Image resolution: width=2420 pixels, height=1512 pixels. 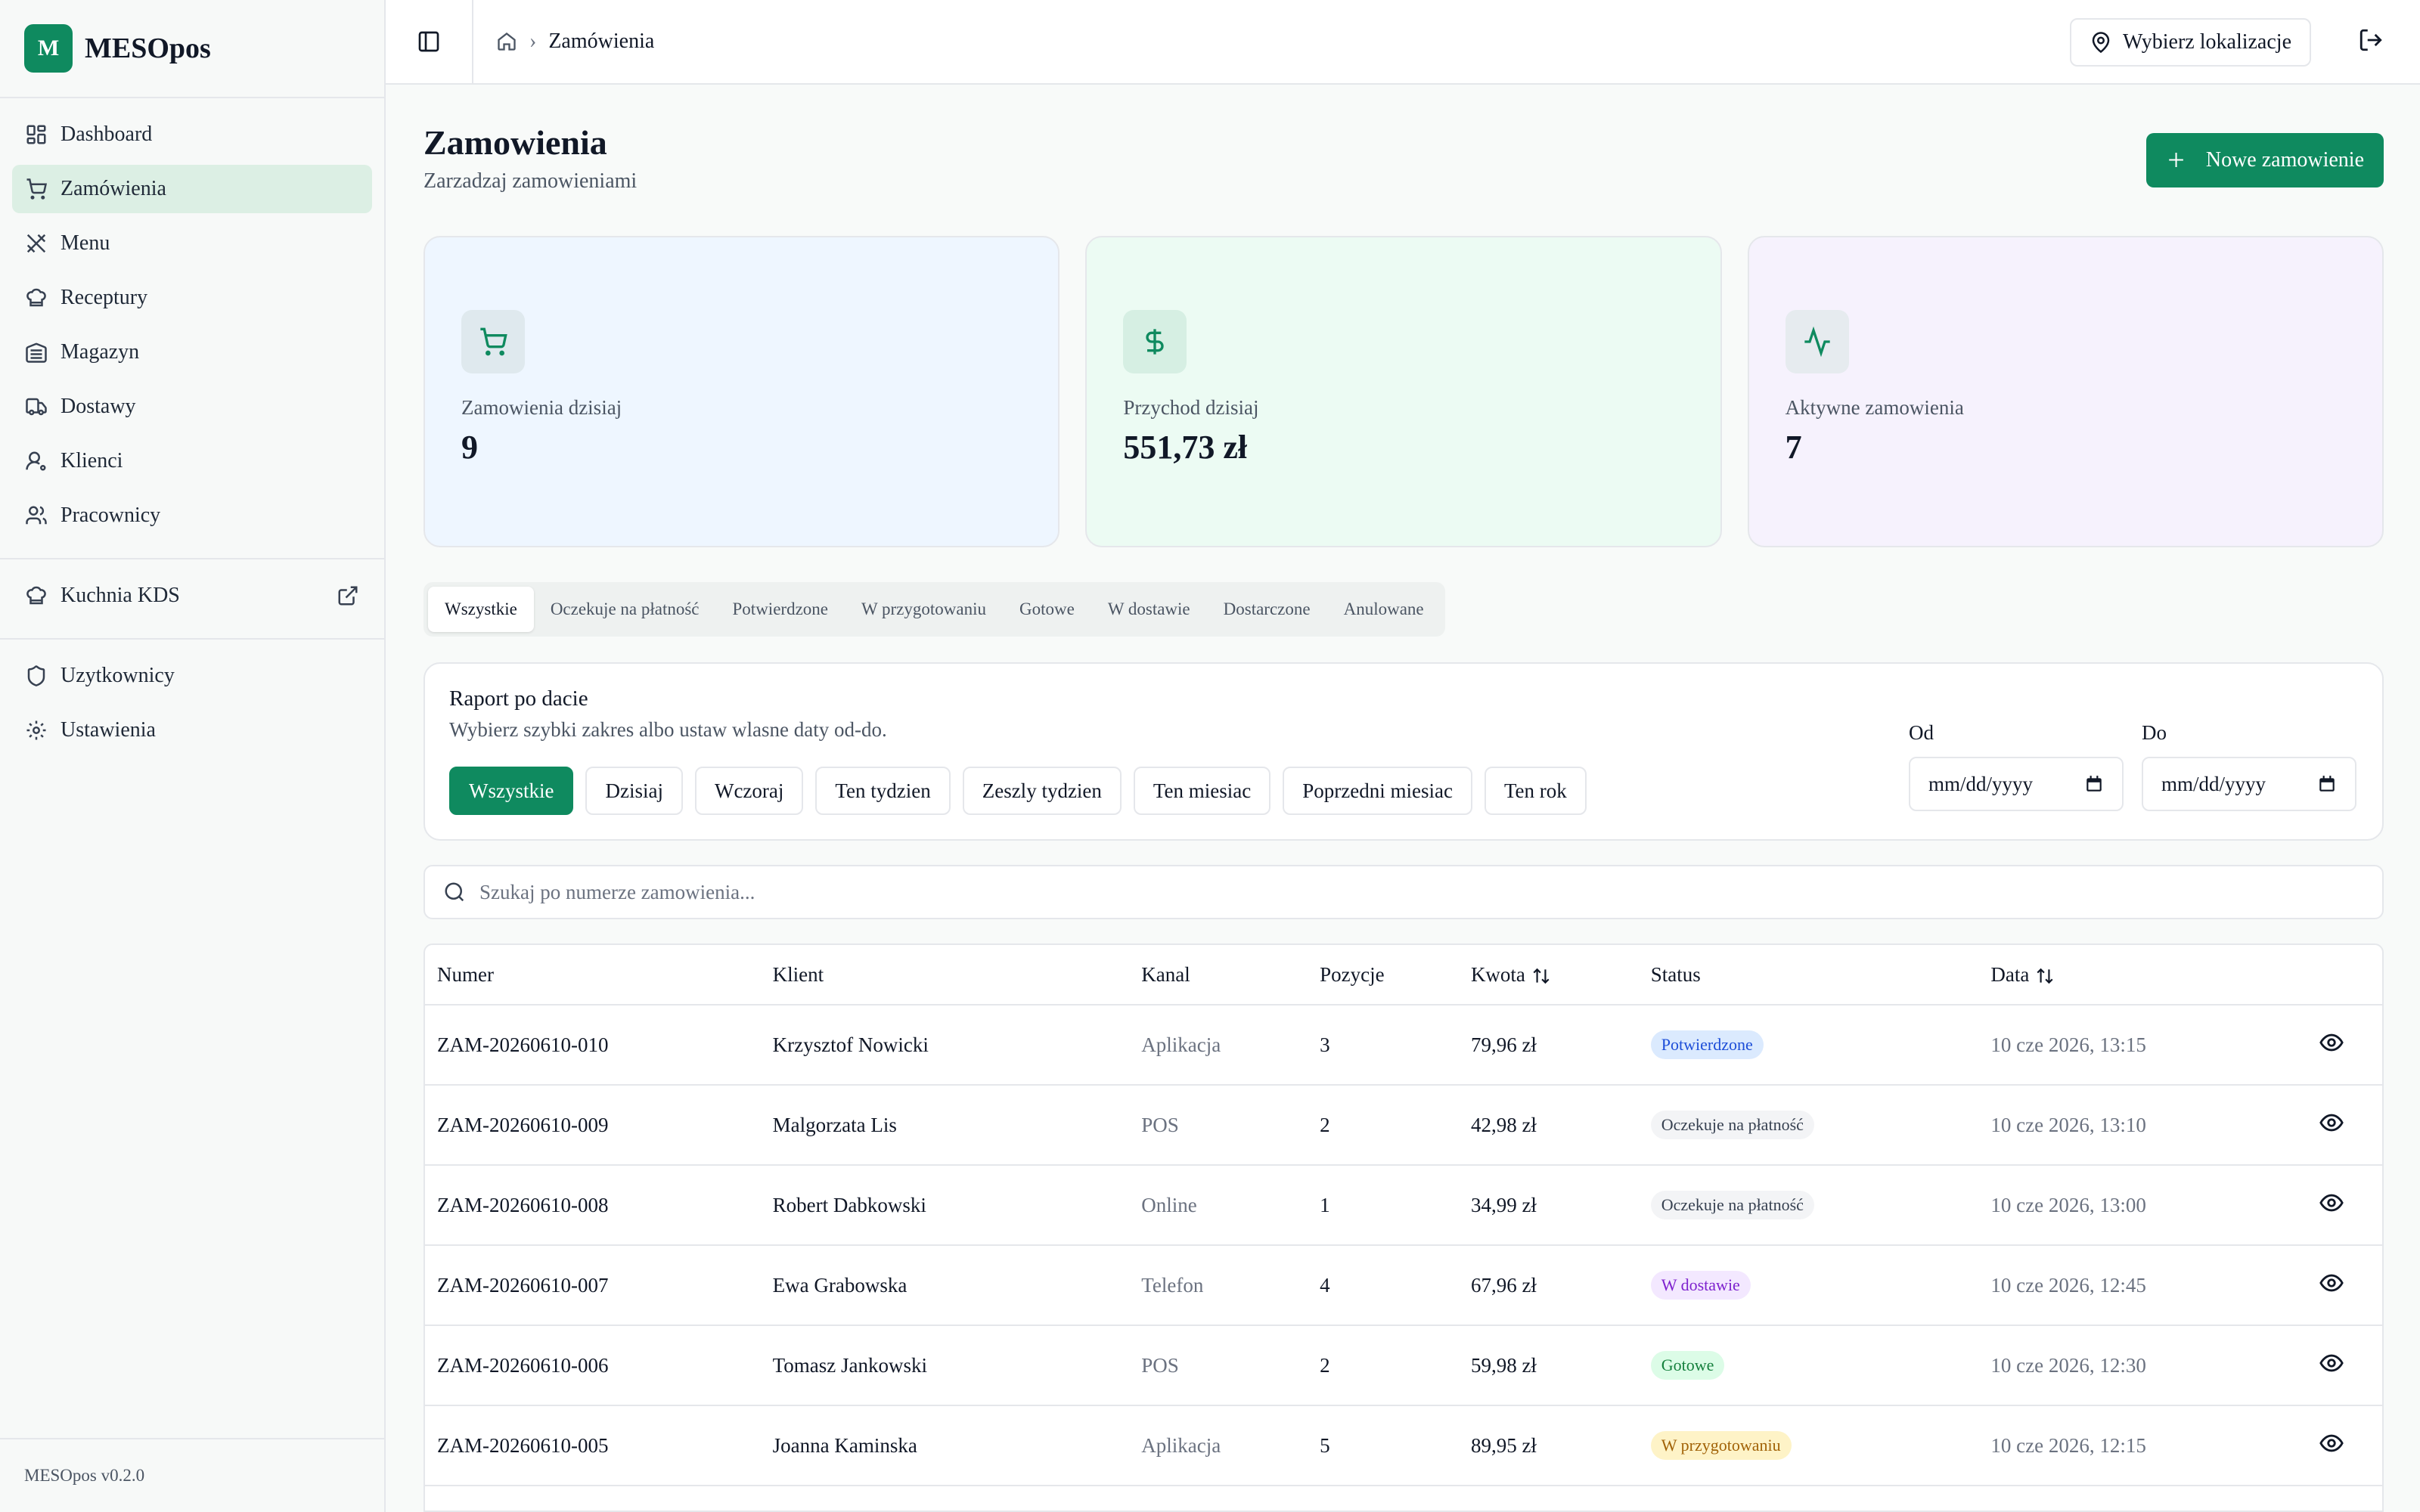 What do you see at coordinates (192, 515) in the screenshot?
I see `sidebar-item-pracownicy: Pracownicy` at bounding box center [192, 515].